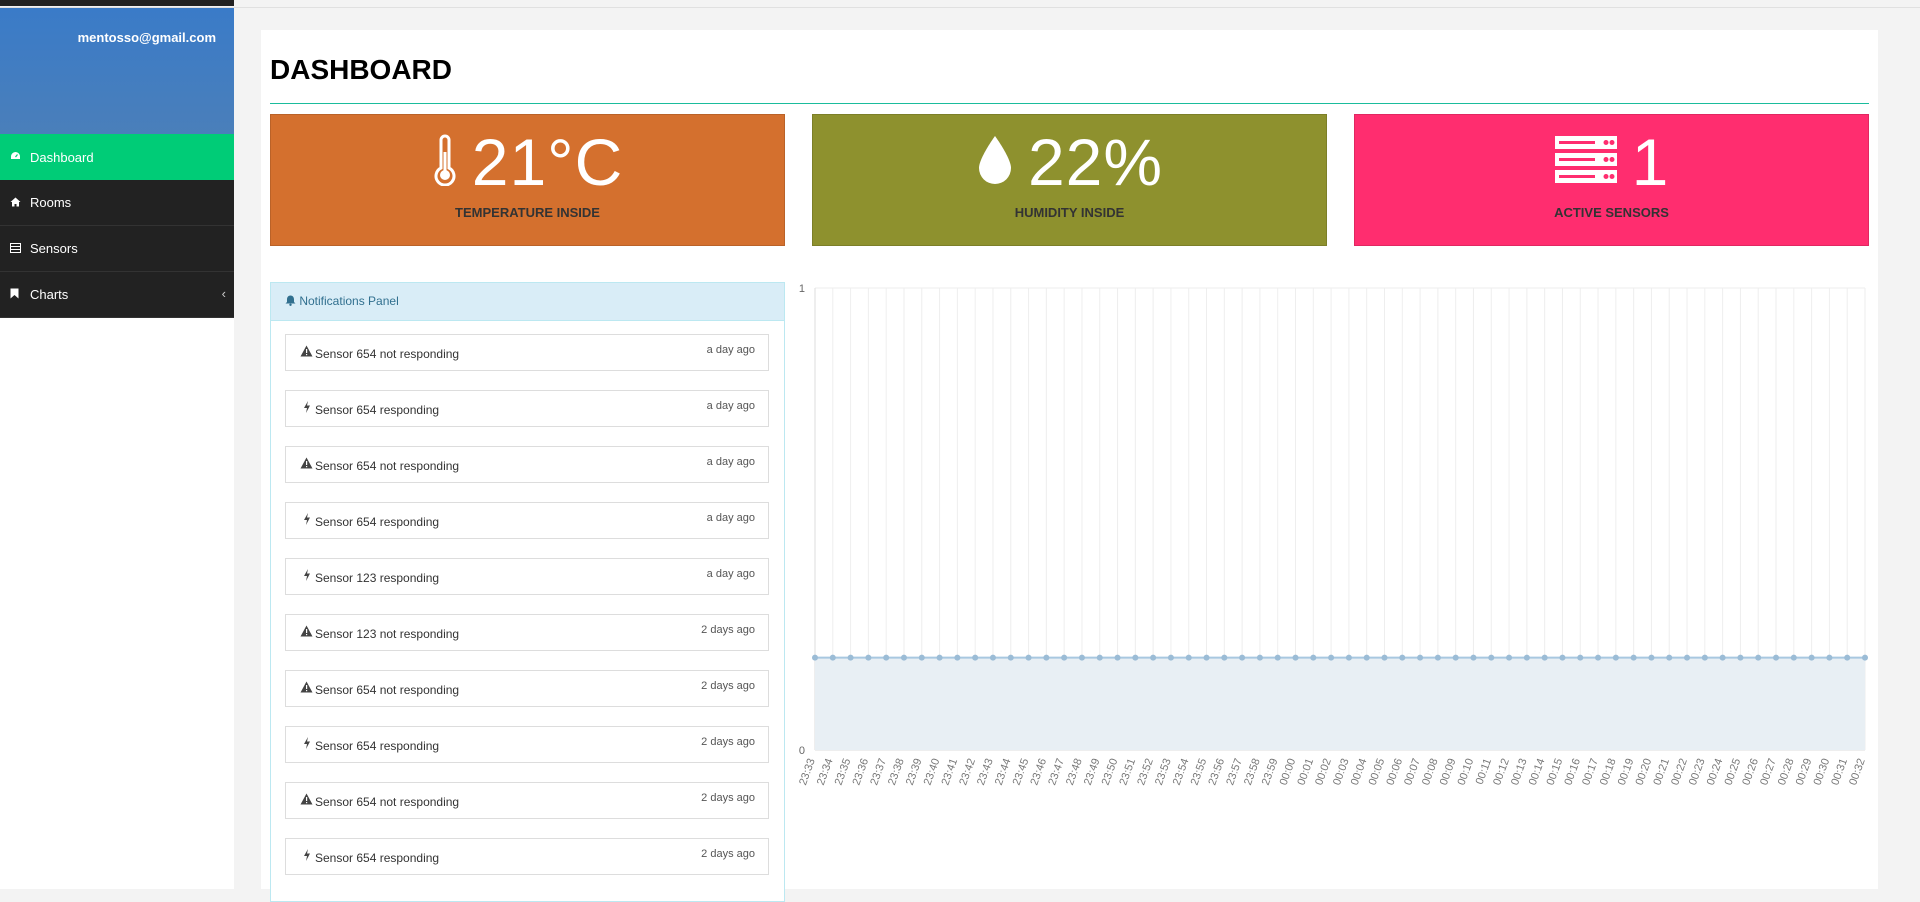  I want to click on droplet-icon, so click(995, 162).